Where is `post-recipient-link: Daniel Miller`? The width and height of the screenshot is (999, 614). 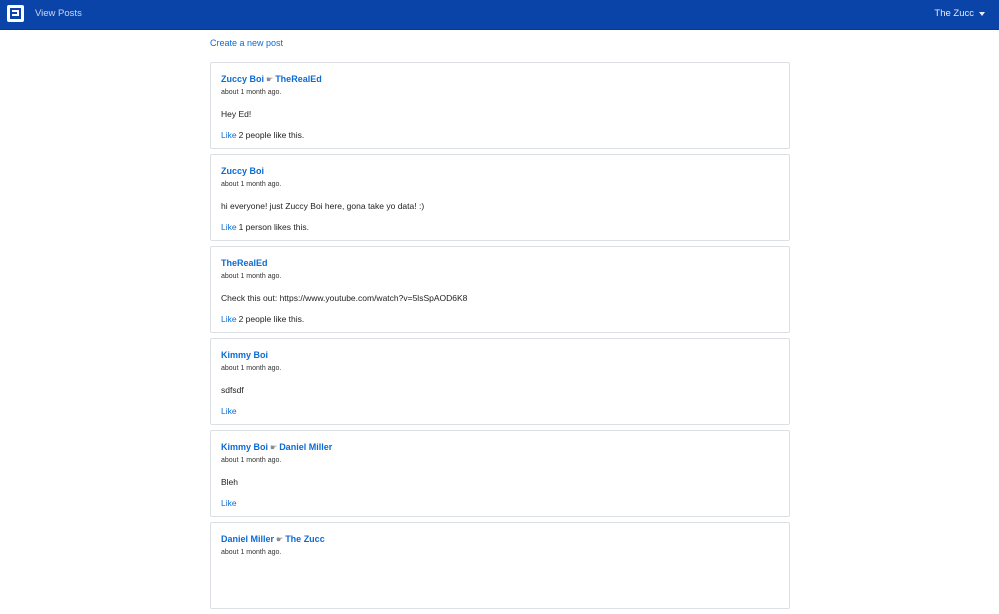 post-recipient-link: Daniel Miller is located at coordinates (305, 447).